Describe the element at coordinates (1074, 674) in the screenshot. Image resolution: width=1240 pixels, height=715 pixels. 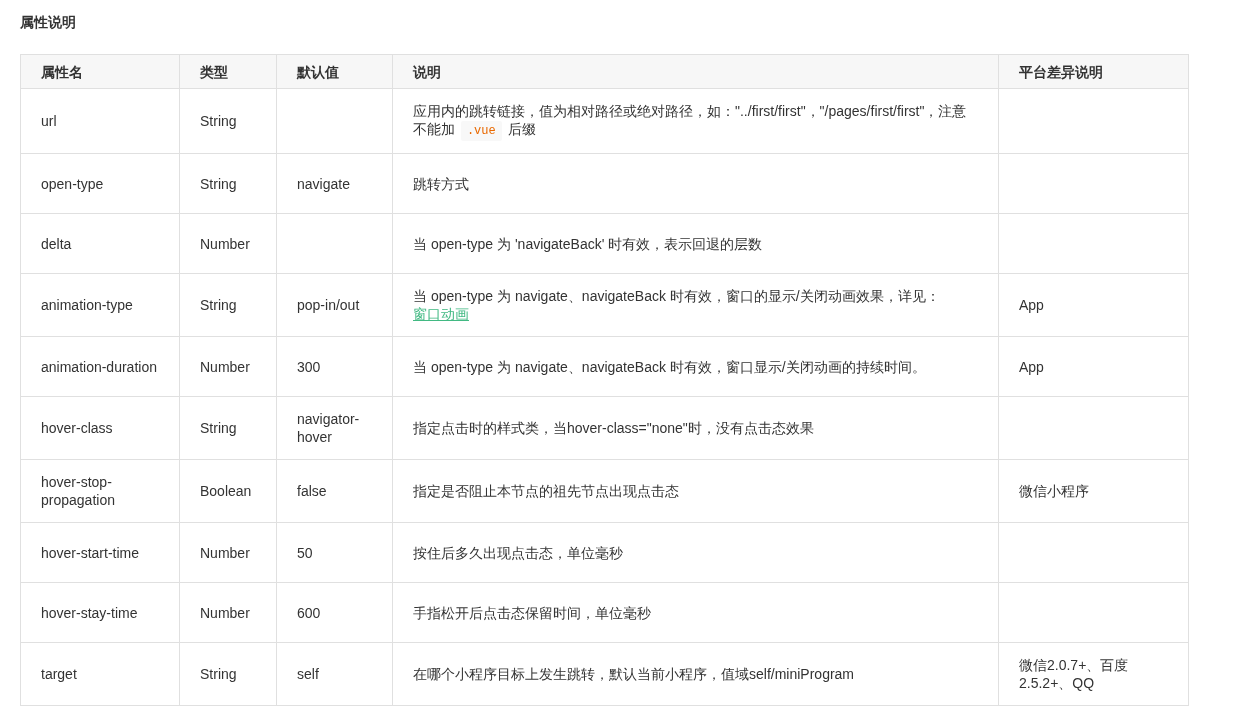
I see `table-cell: 微信2.0.7+、百度2.5.2+、QQ` at that location.